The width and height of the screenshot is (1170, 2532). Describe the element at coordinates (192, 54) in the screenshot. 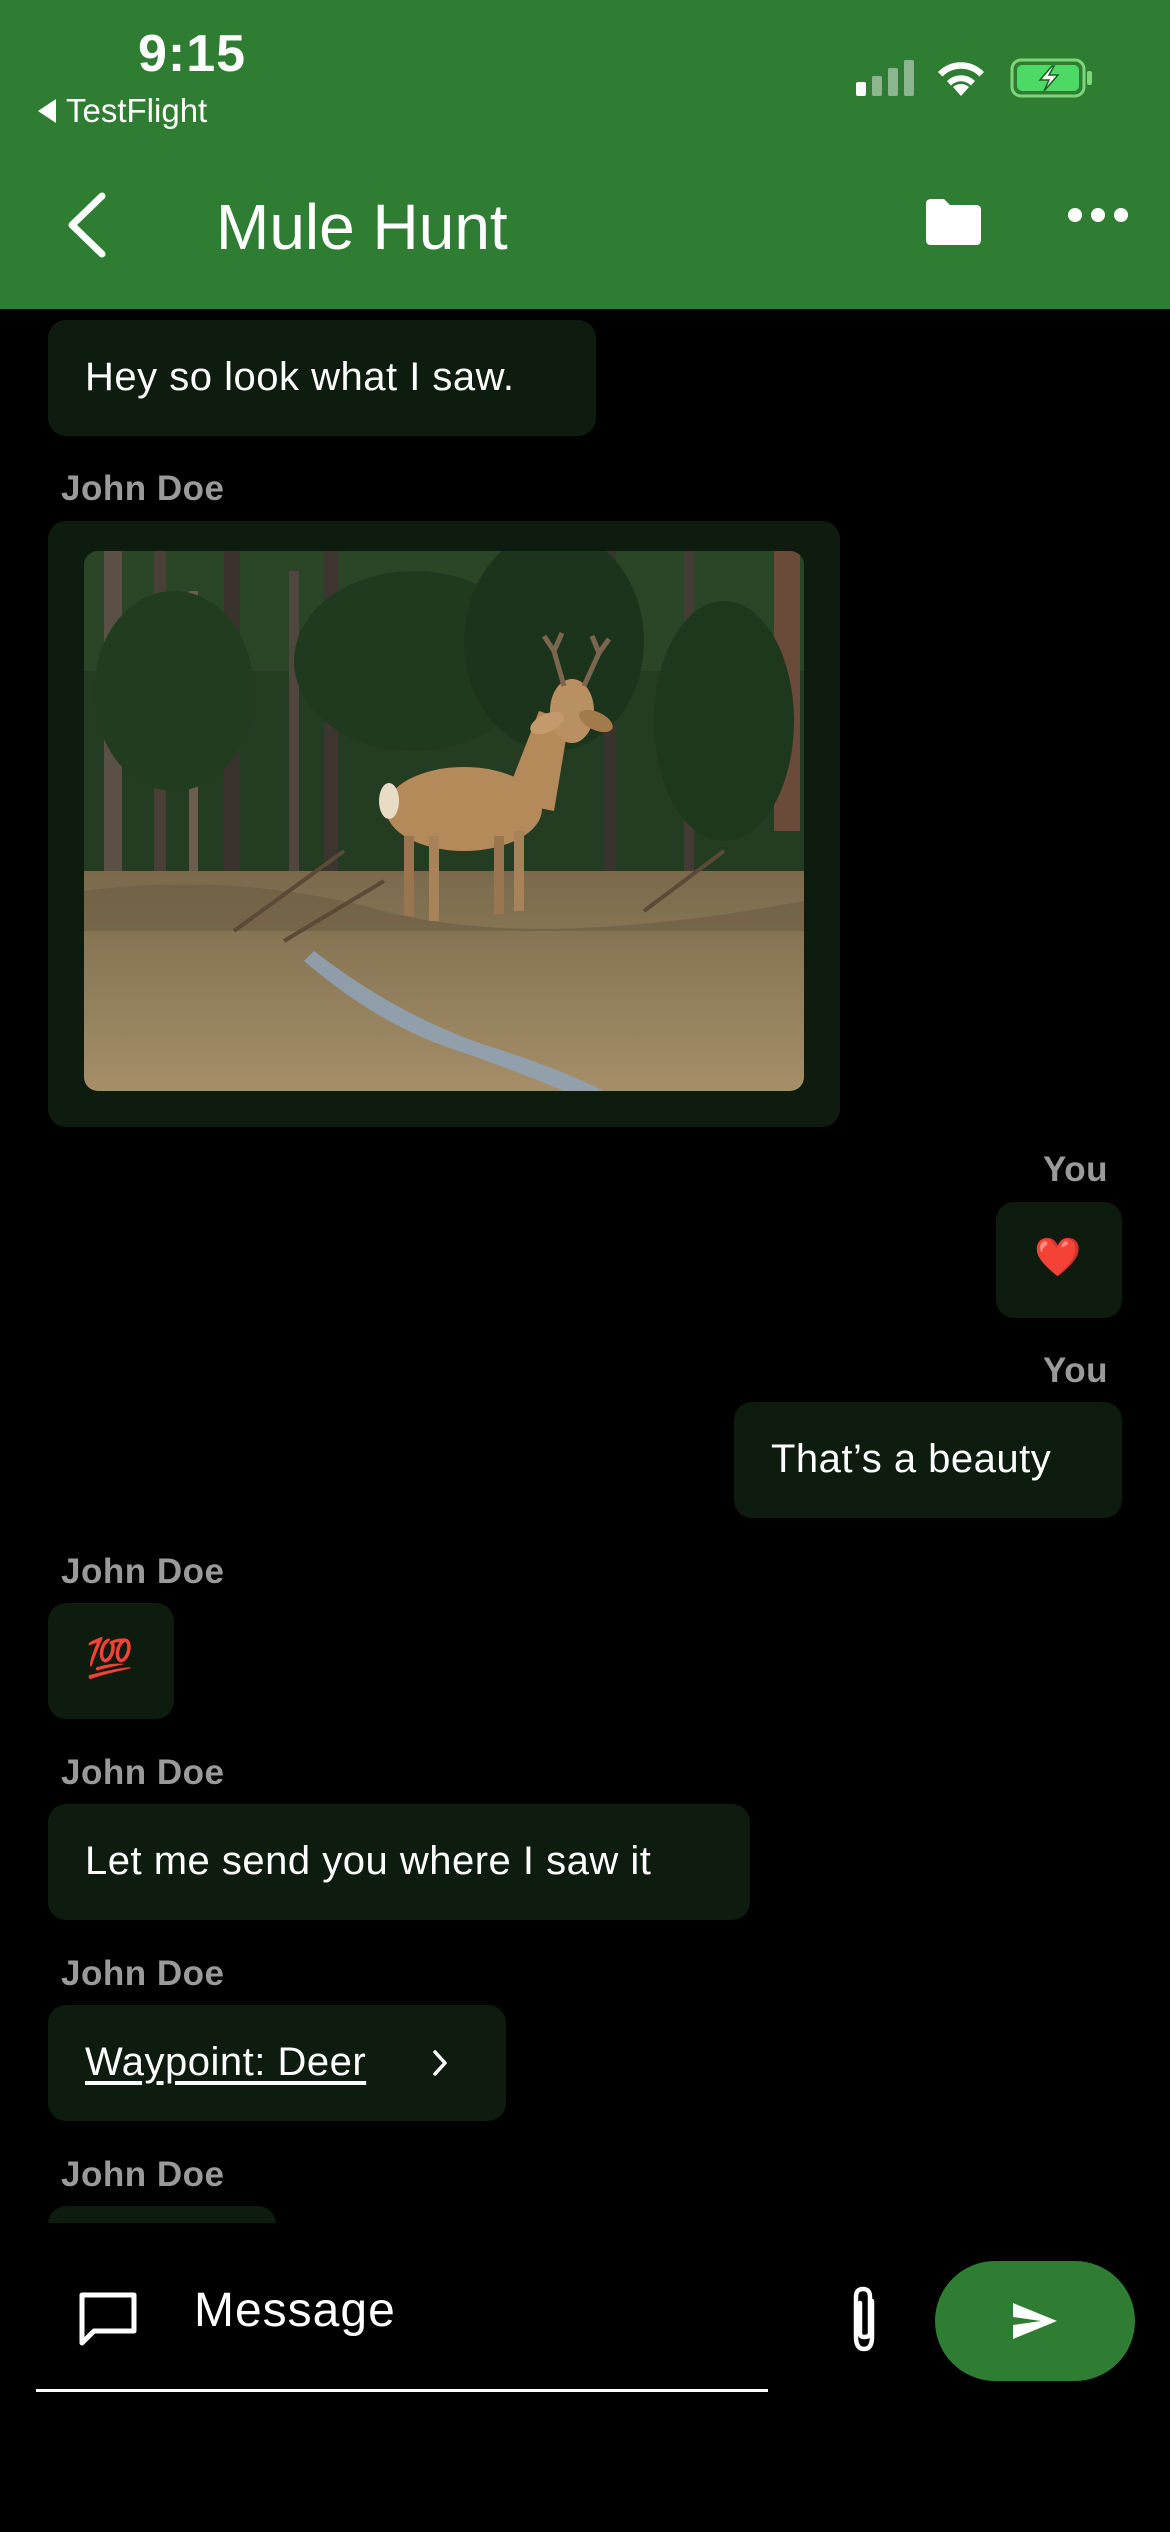

I see `status-time: 9:15` at that location.